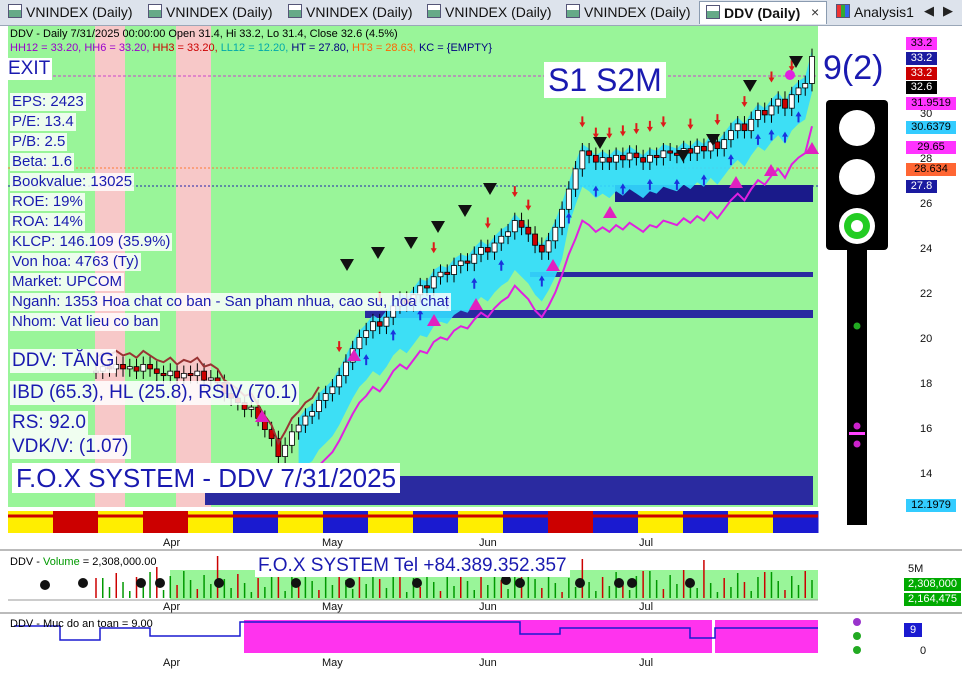  Describe the element at coordinates (605, 80) in the screenshot. I see `signal-label: S1 S2M` at that location.